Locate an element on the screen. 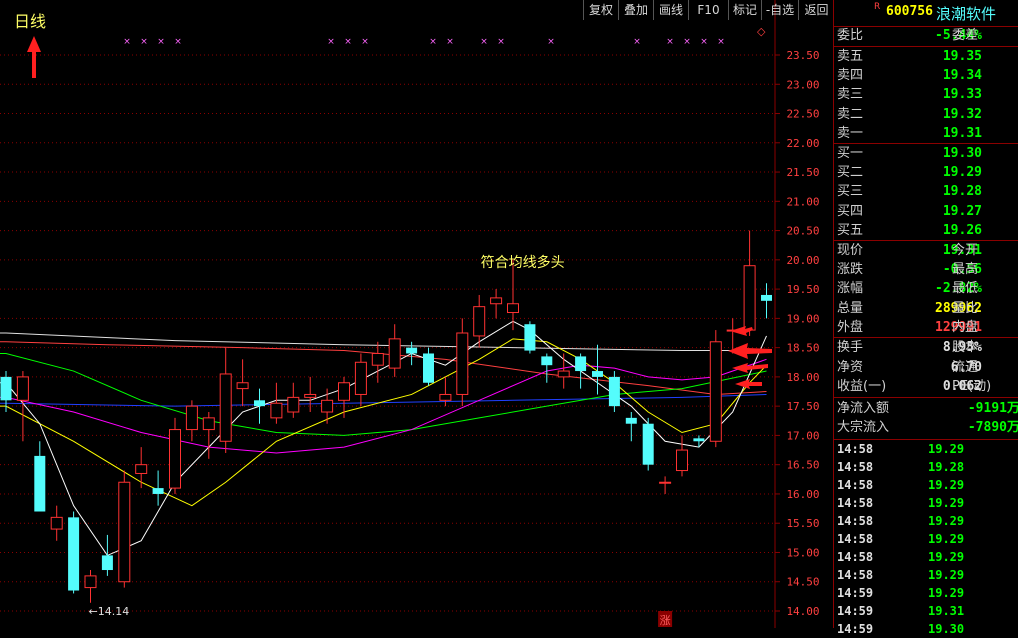 This screenshot has width=1018, height=638. tick-row: 14:59 19.30 is located at coordinates (926, 629).